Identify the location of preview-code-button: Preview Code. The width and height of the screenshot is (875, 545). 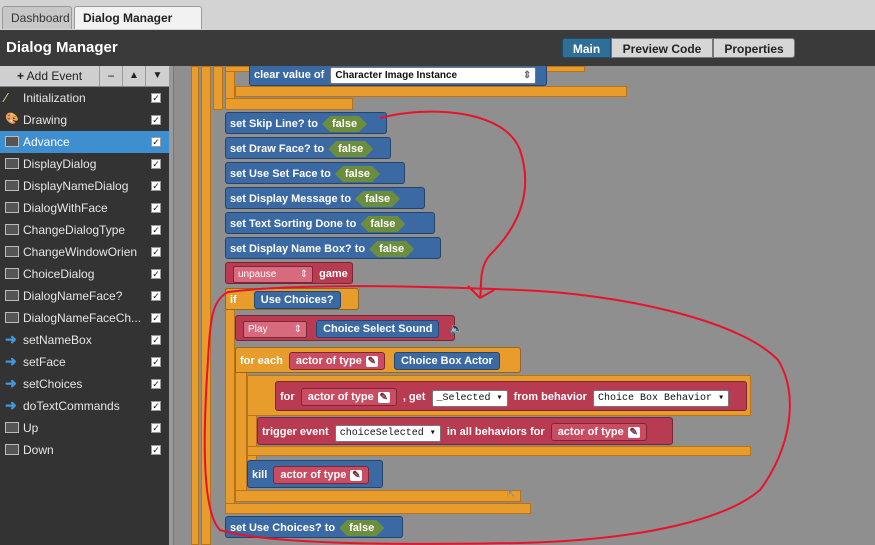
(662, 48).